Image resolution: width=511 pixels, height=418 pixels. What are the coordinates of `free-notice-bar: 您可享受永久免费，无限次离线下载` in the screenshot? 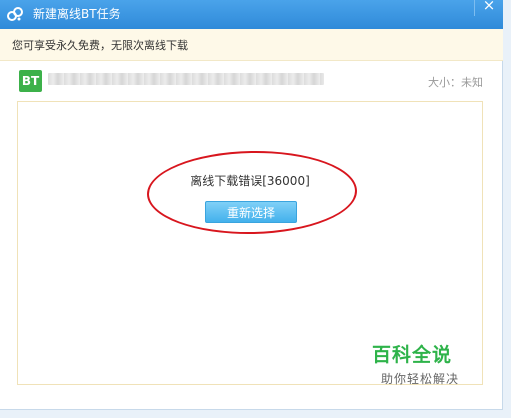 It's located at (251, 45).